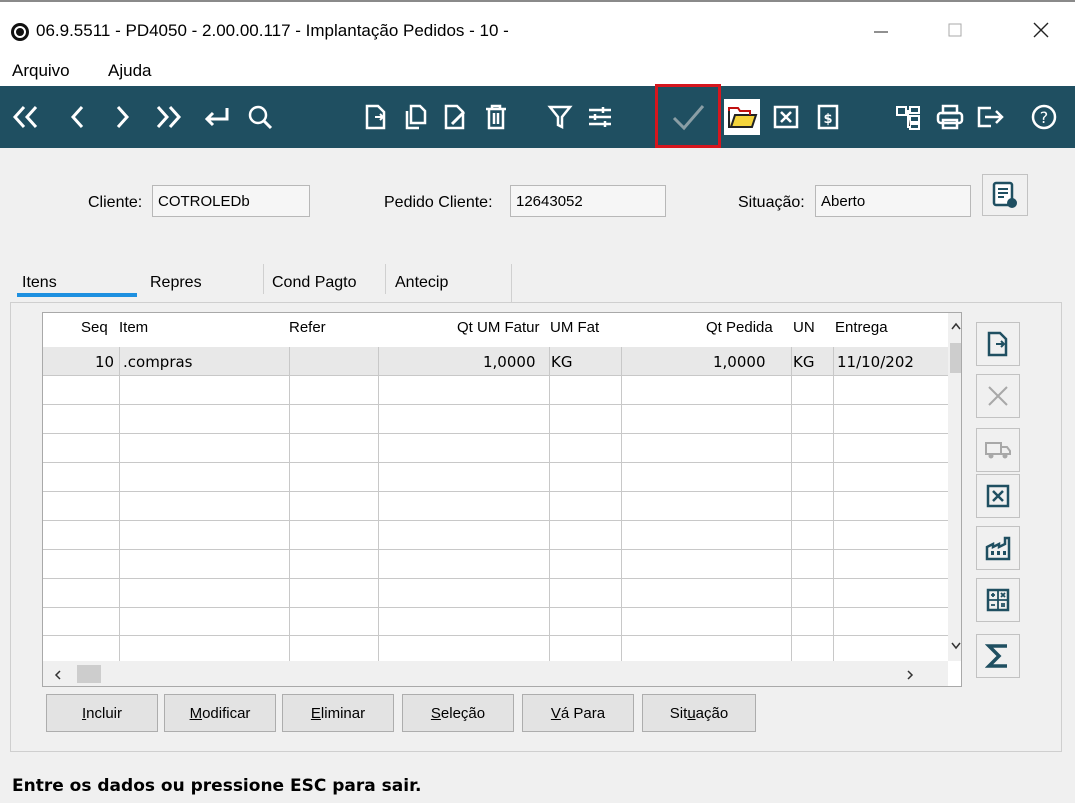 This screenshot has height=803, width=1075. What do you see at coordinates (955, 30) in the screenshot?
I see `maximize-button` at bounding box center [955, 30].